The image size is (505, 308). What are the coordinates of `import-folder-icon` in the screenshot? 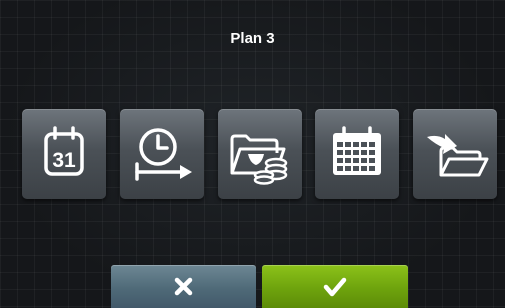 It's located at (458, 155).